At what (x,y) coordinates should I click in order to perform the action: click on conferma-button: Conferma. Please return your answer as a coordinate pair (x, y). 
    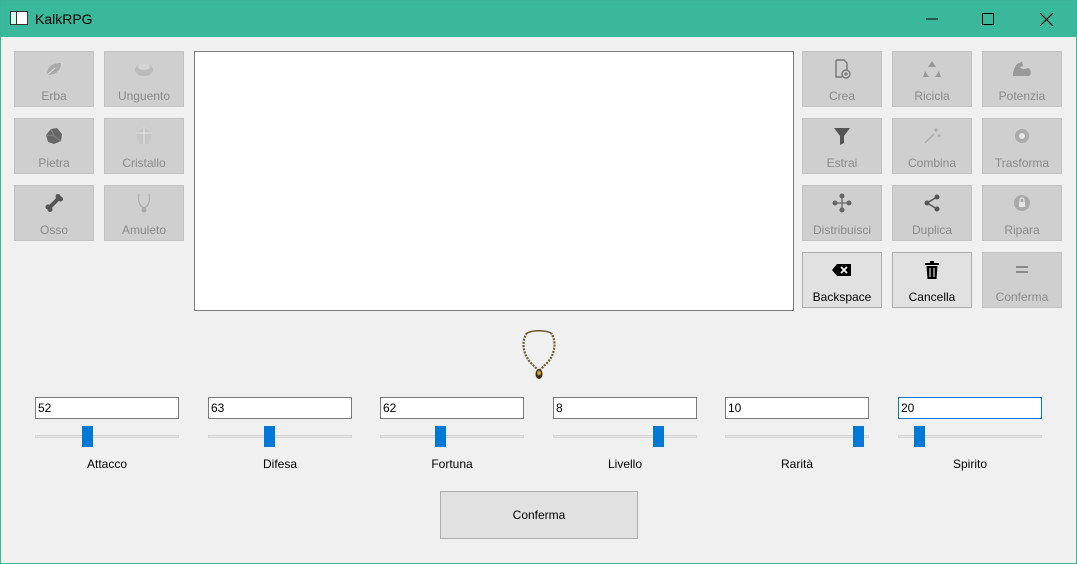
    Looking at the image, I should click on (539, 515).